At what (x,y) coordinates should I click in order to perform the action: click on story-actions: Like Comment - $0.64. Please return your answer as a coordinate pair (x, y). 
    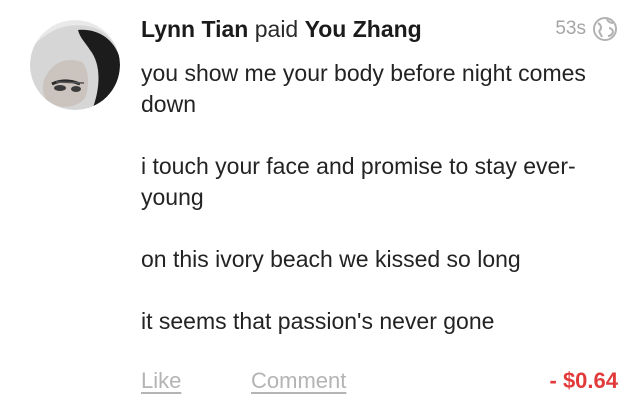
    Looking at the image, I should click on (379, 384).